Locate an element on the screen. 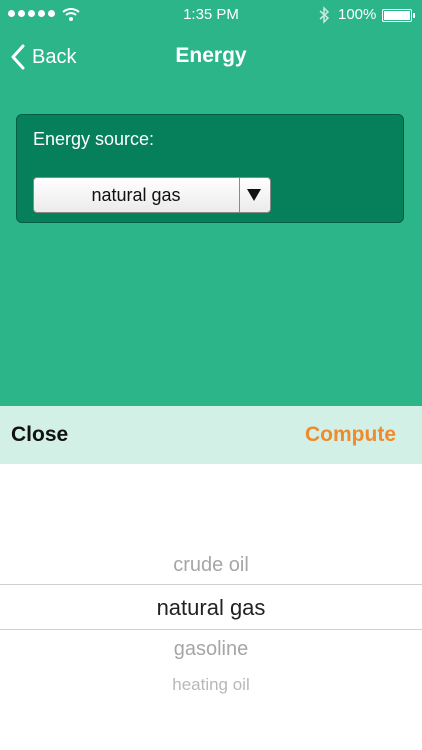 This screenshot has width=422, height=750. page-title: Energy is located at coordinates (211, 55).